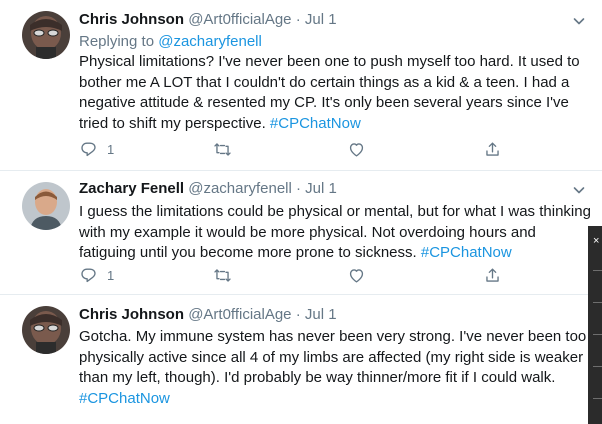 The width and height of the screenshot is (602, 424). I want to click on tweet-header: Zachary Fenell @zacharyfenell · Jul 1, so click(208, 189).